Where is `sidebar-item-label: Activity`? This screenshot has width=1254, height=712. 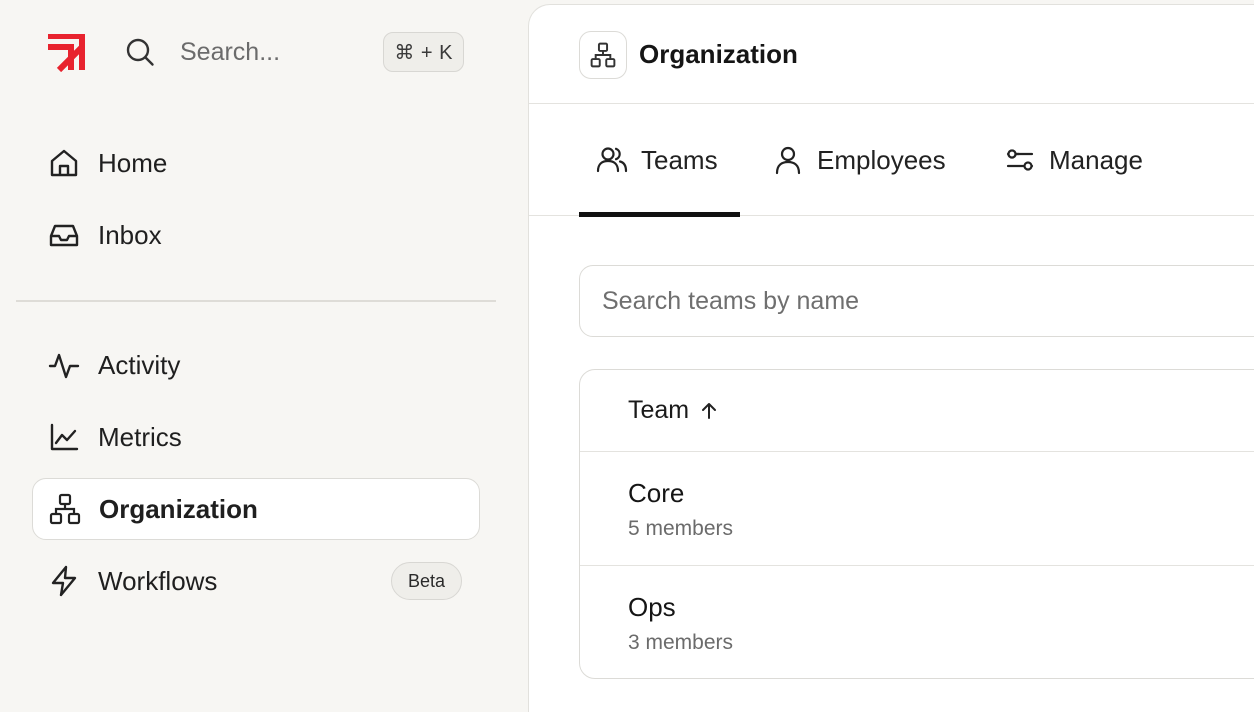
sidebar-item-label: Activity is located at coordinates (139, 364).